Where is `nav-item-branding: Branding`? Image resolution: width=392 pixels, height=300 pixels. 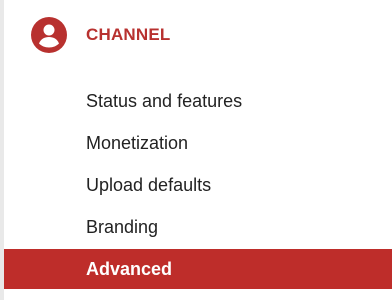
nav-item-branding: Branding is located at coordinates (198, 227).